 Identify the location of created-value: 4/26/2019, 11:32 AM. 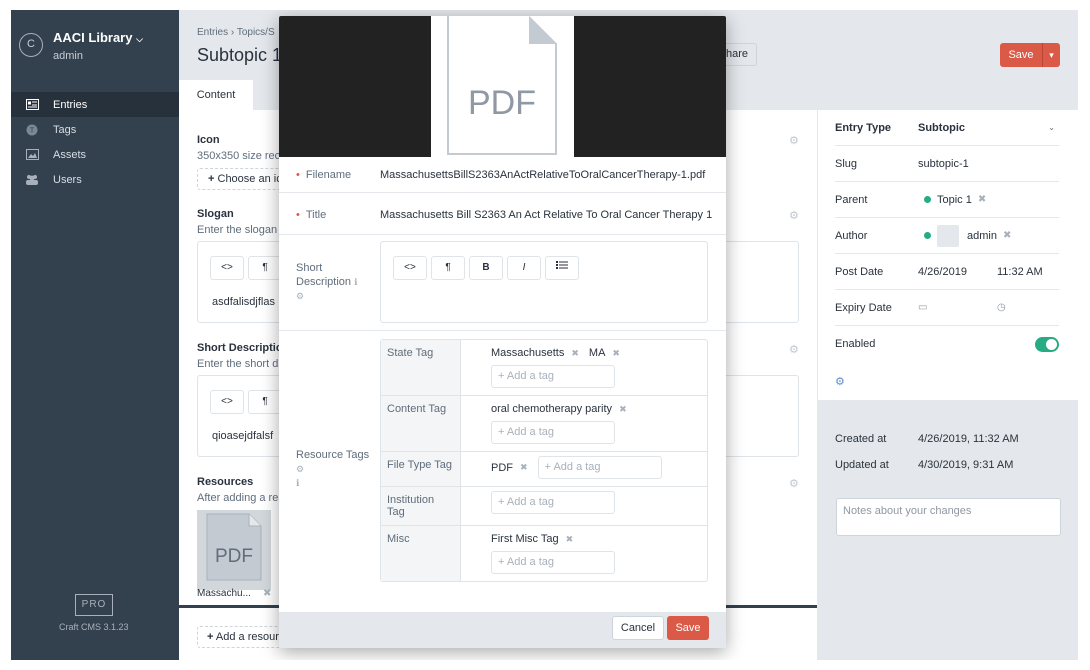
(968, 439).